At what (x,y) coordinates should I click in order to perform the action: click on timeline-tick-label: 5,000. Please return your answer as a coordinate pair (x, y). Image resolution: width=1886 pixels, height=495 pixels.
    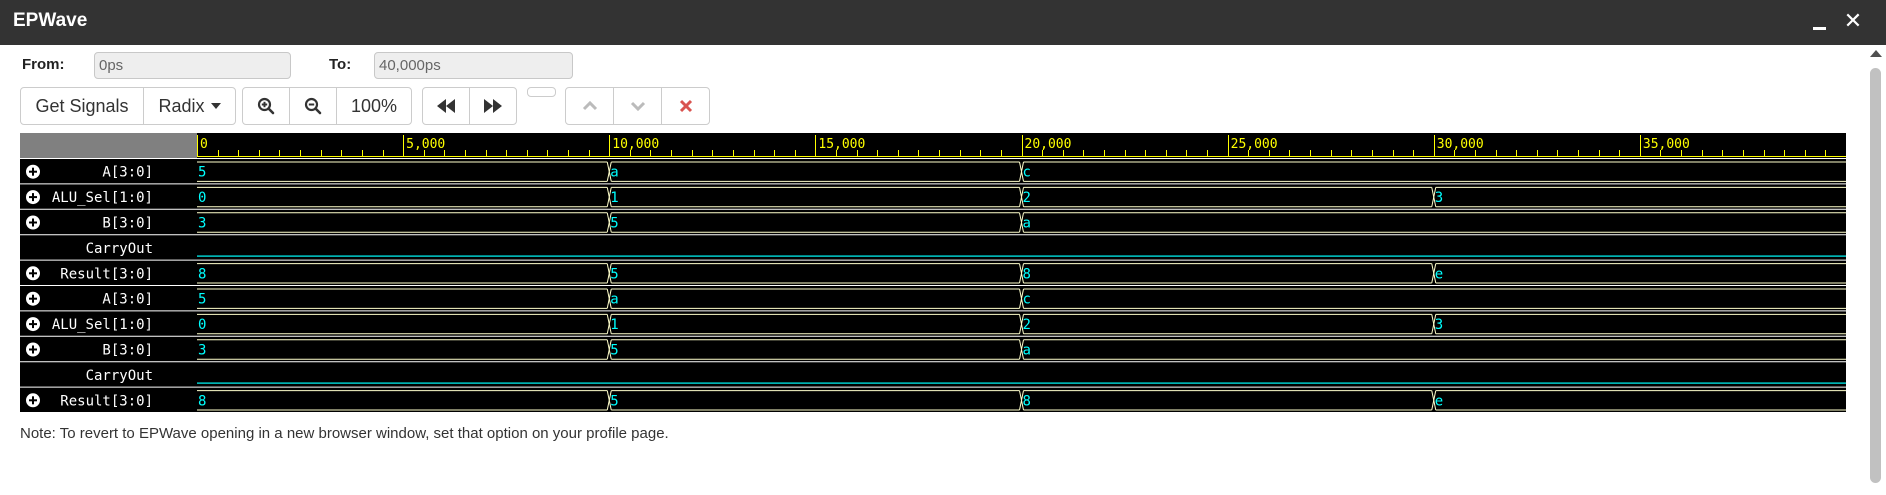
    Looking at the image, I should click on (425, 144).